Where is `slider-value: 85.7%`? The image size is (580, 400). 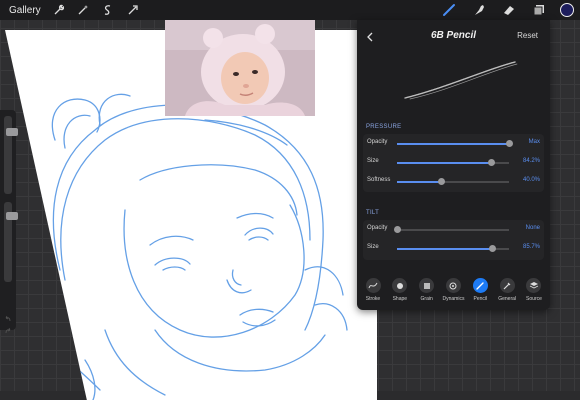 slider-value: 85.7% is located at coordinates (531, 247).